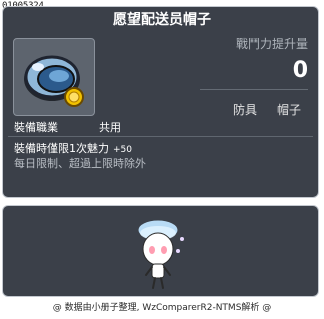 This screenshot has width=324, height=319. I want to click on avatar-preview, so click(160, 254).